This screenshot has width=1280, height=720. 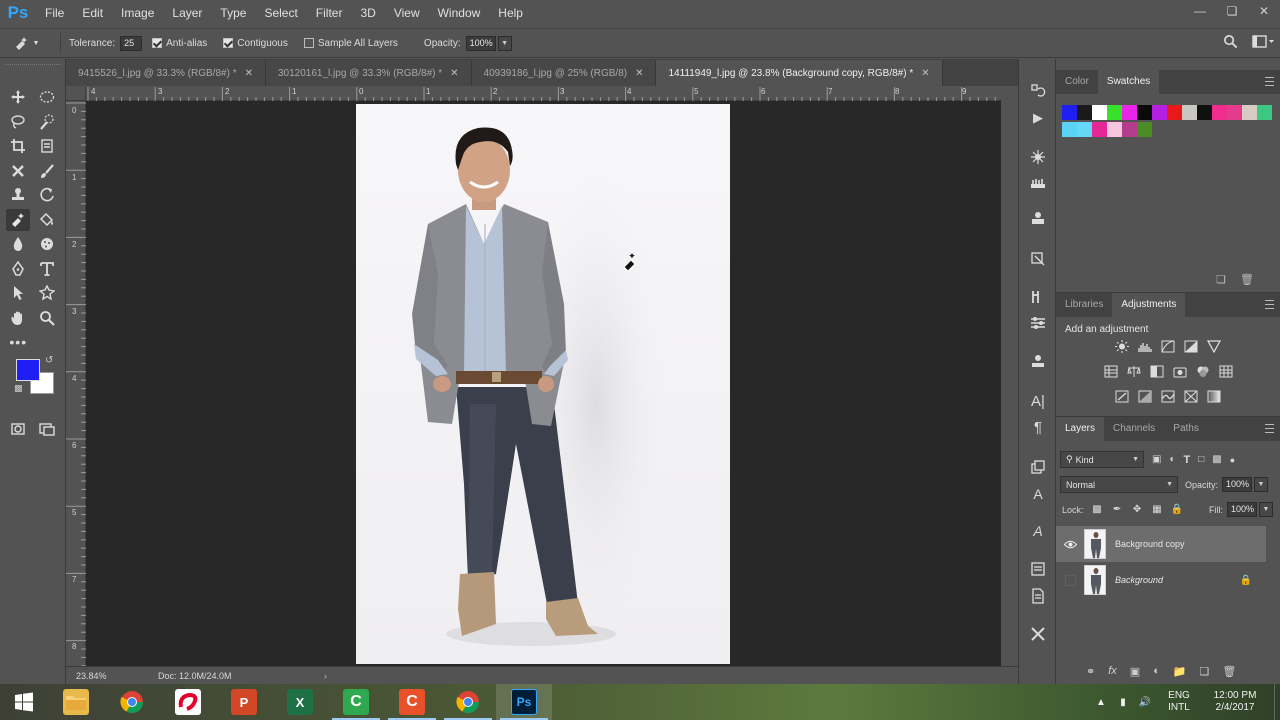 I want to click on workspace-icon, so click(x=1263, y=41).